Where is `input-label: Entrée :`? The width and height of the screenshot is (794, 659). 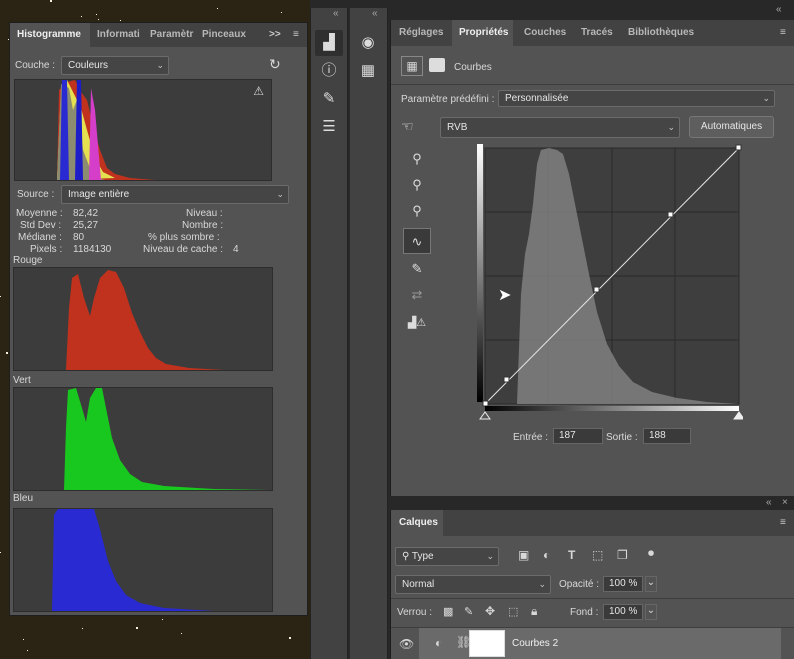
input-label: Entrée : is located at coordinates (531, 437).